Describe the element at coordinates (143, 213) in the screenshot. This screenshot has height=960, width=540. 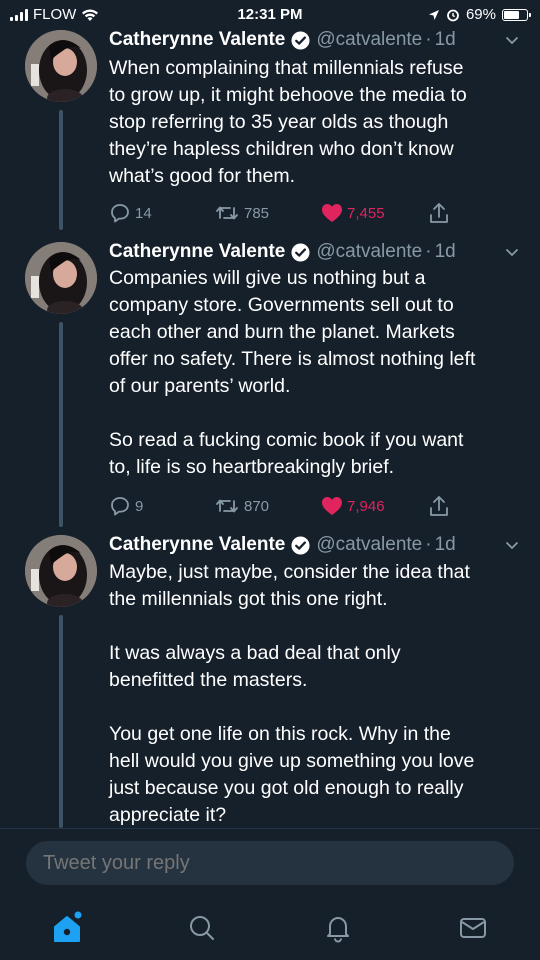
I see `reply-count: 14` at that location.